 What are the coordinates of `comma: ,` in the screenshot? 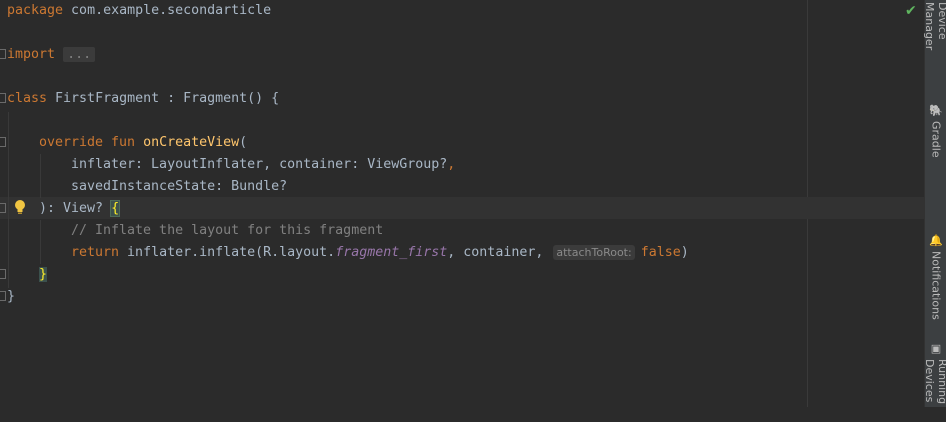 It's located at (451, 164).